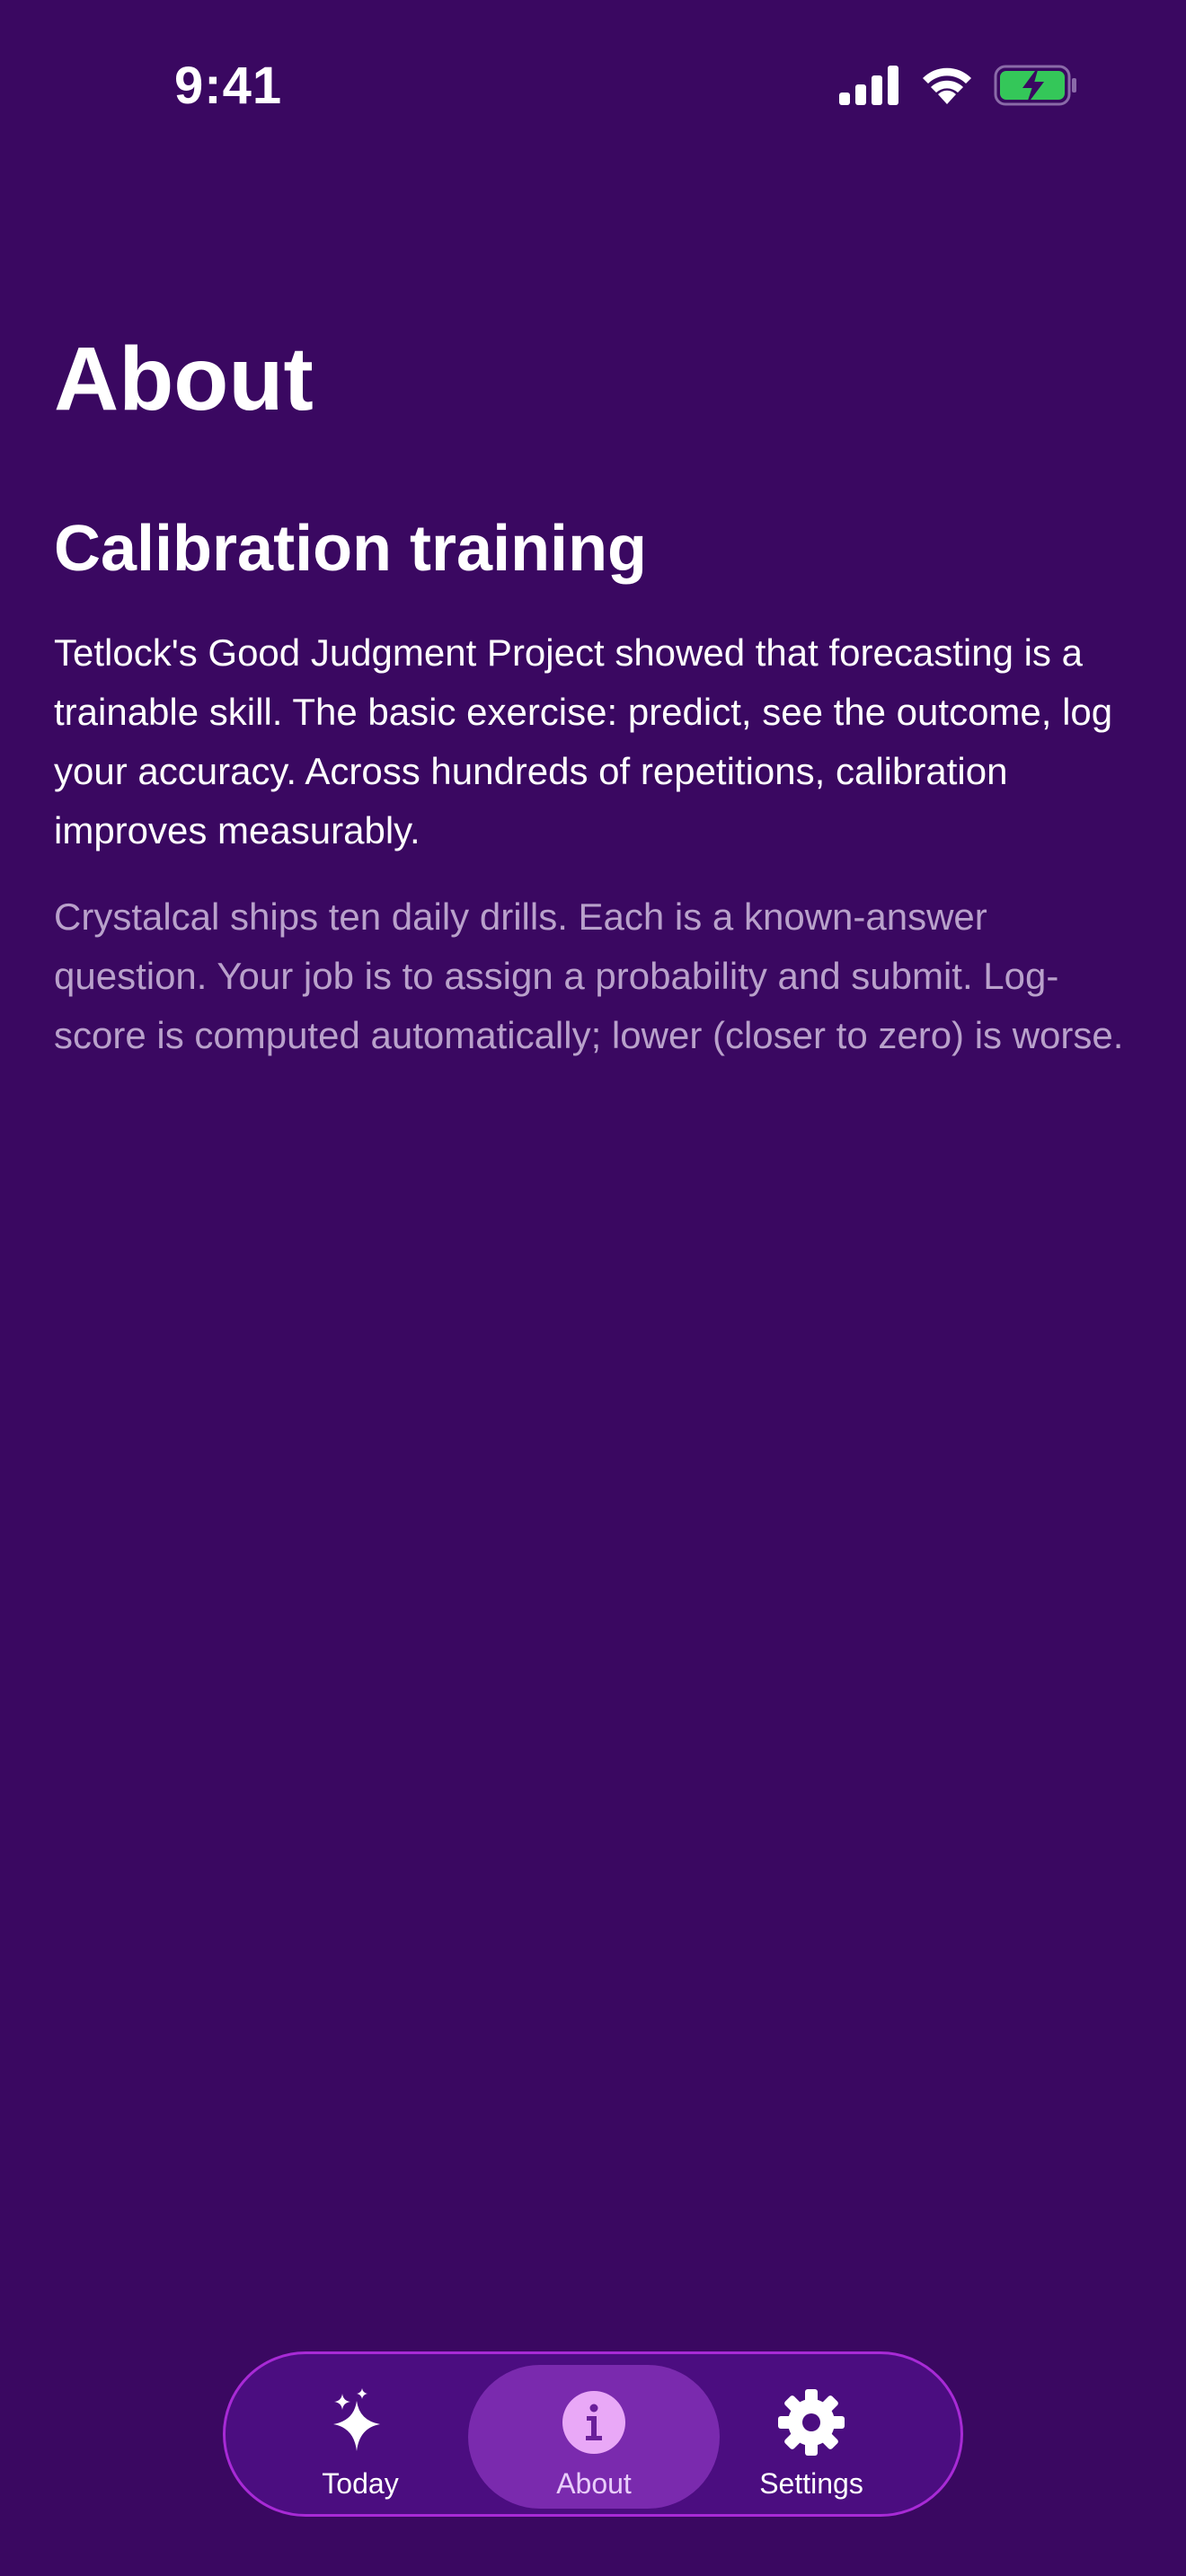 Image resolution: width=1186 pixels, height=2576 pixels. I want to click on tab-today: Today, so click(360, 2437).